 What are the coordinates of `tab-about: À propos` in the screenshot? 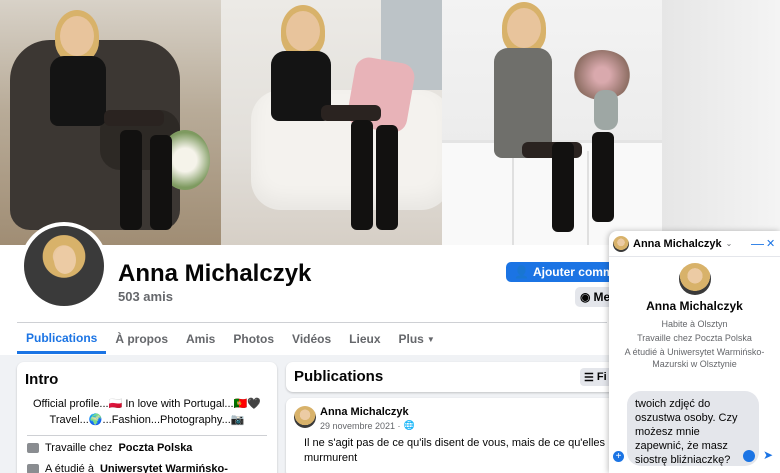 It's located at (141, 339).